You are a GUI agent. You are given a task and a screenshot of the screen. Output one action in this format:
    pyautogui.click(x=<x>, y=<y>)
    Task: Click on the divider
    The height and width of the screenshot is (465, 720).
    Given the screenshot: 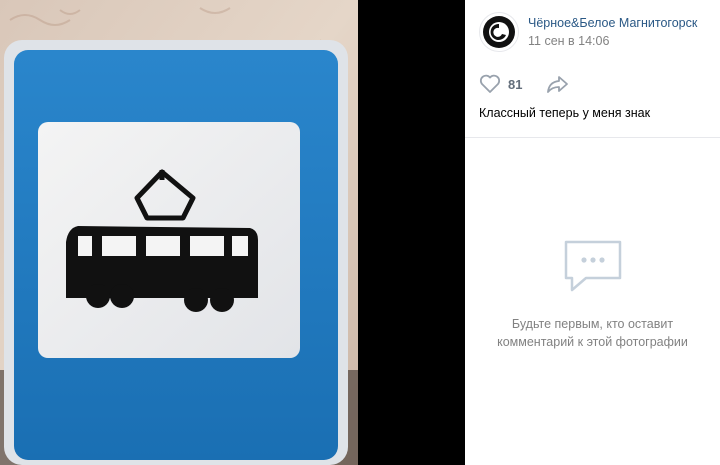 What is the action you would take?
    pyautogui.click(x=592, y=137)
    